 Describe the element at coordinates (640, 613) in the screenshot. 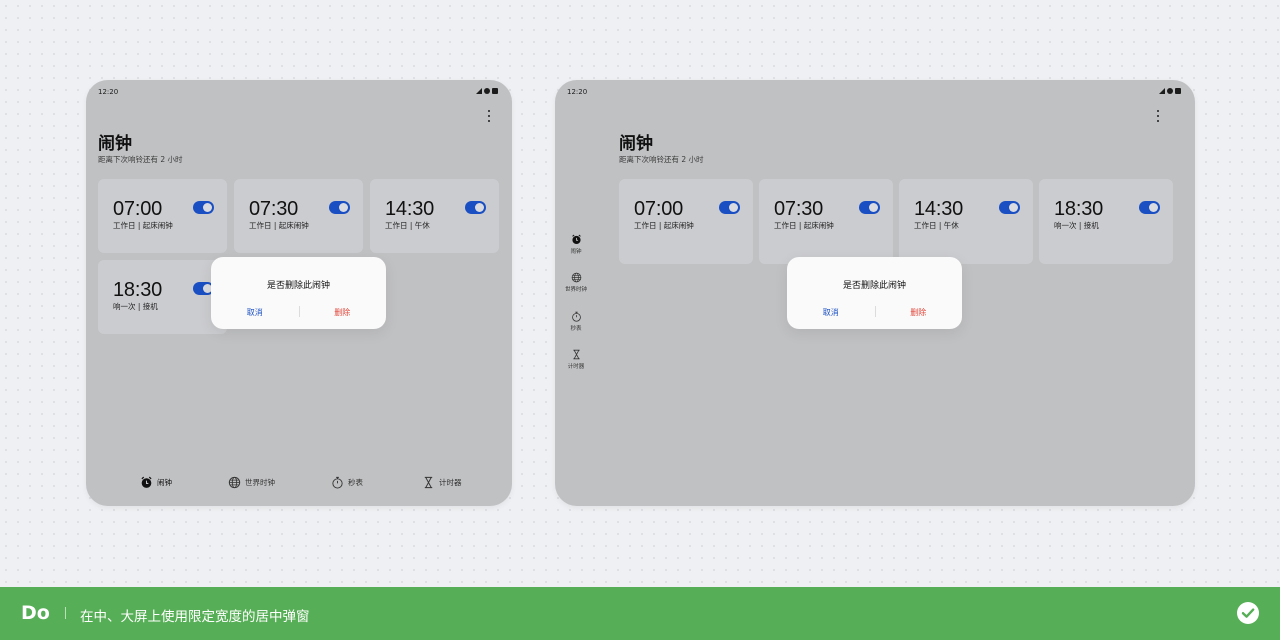

I see `guideline-banner: Do 在中、大屏上使用限定宽度的居中弹窗` at that location.